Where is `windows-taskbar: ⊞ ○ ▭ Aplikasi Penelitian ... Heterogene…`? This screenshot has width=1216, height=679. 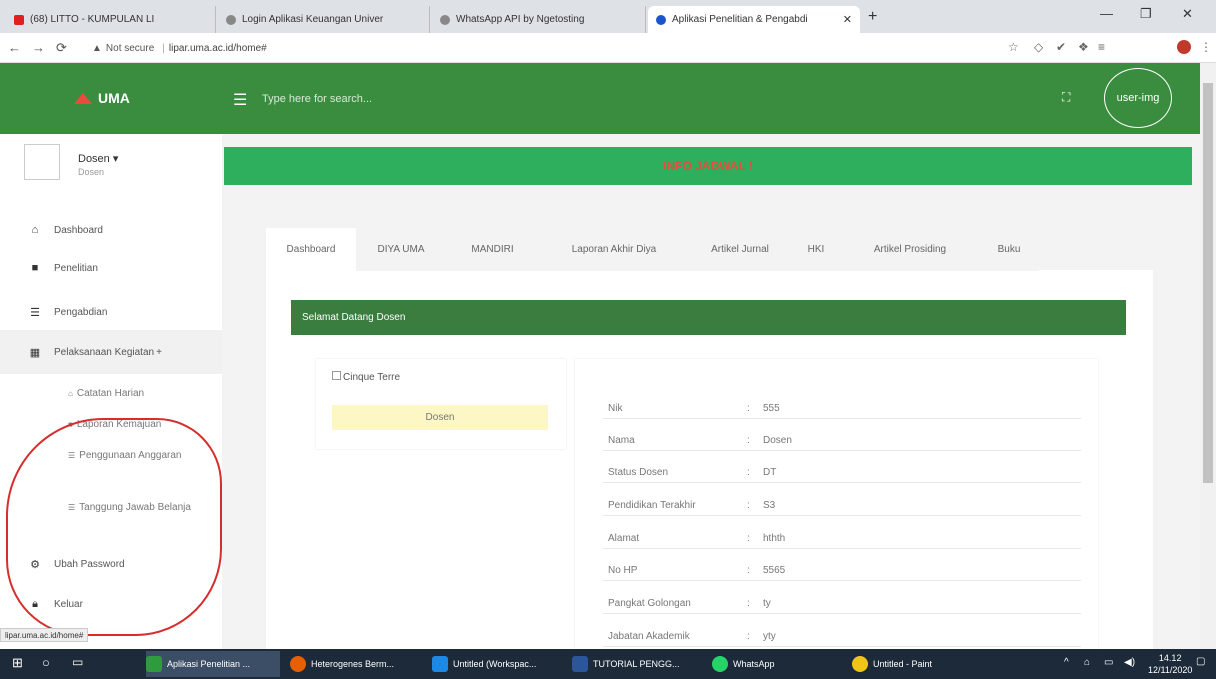
windows-taskbar: ⊞ ○ ▭ Aplikasi Penelitian ... Heterogene… is located at coordinates (608, 664).